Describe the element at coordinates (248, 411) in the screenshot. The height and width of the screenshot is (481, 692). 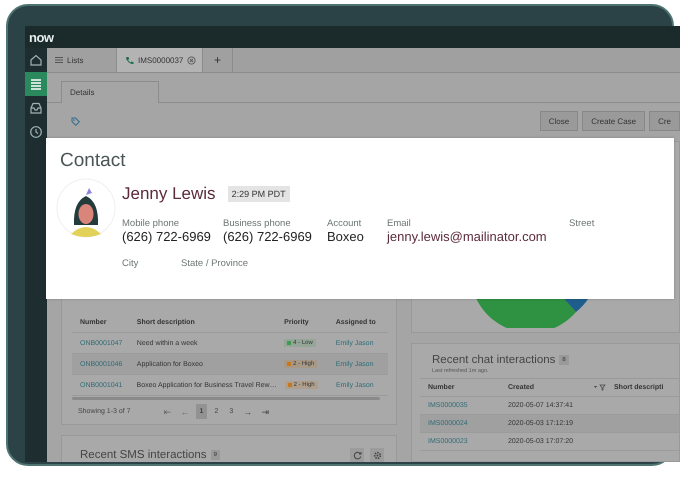
I see `next-page-button: →` at that location.